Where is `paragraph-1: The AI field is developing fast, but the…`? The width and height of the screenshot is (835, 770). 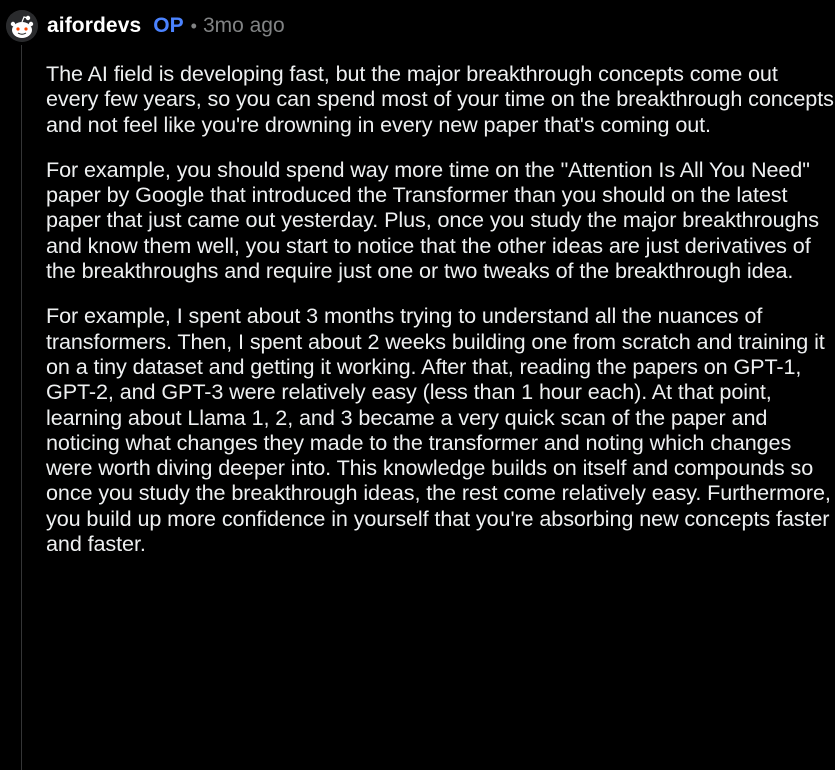
paragraph-1: The AI field is developing fast, but the… is located at coordinates (440, 99).